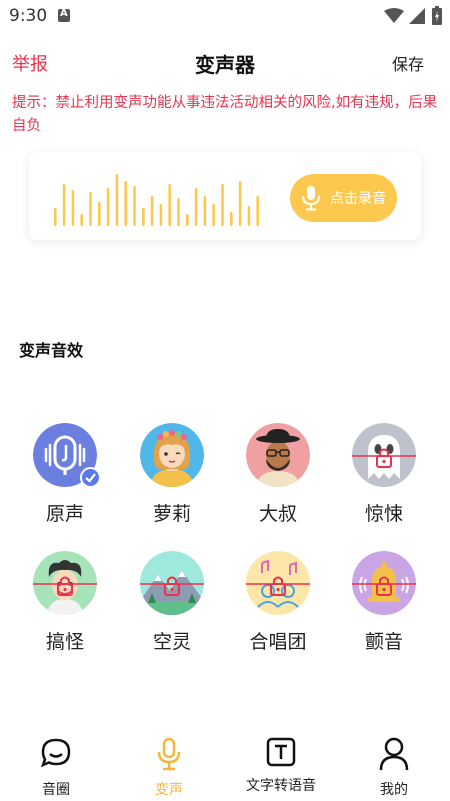 The height and width of the screenshot is (801, 450). Describe the element at coordinates (394, 754) in the screenshot. I see `user-icon` at that location.